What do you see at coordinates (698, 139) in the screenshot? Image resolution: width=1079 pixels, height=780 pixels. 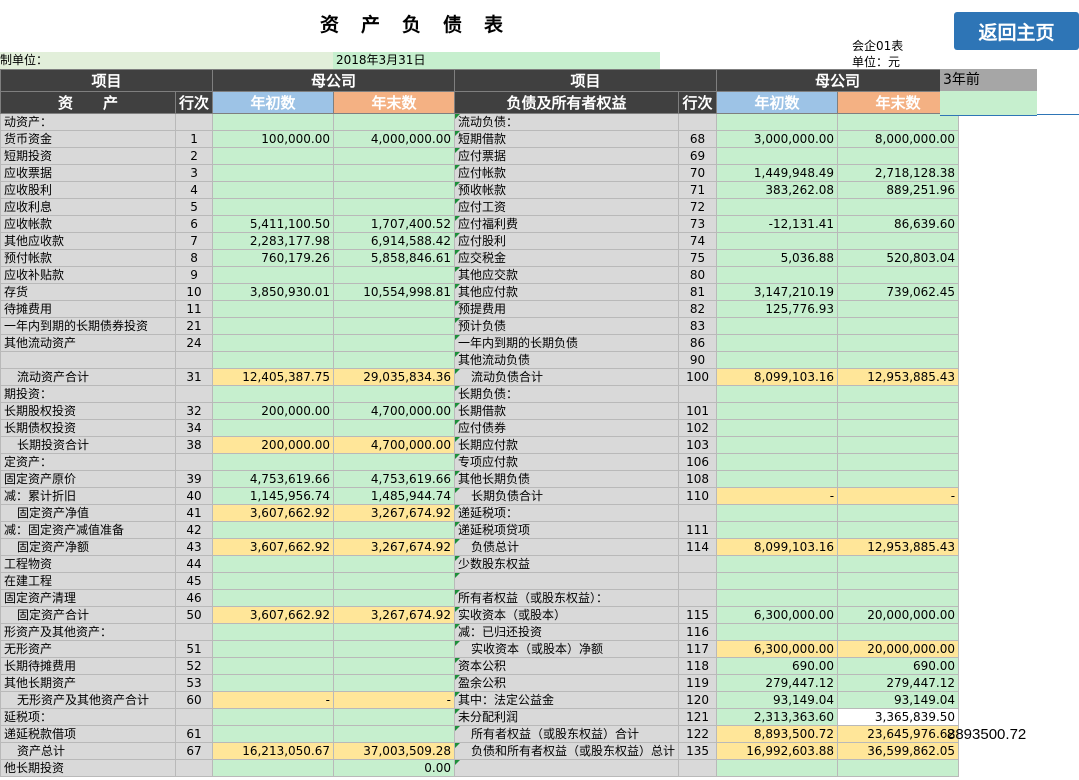 I see `liability-row-no: 68` at bounding box center [698, 139].